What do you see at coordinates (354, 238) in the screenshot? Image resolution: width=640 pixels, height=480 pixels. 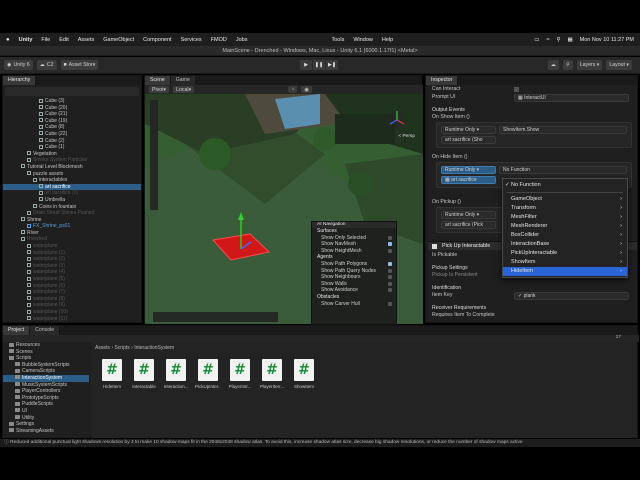 I see `nav-option: Show Only Selected` at bounding box center [354, 238].